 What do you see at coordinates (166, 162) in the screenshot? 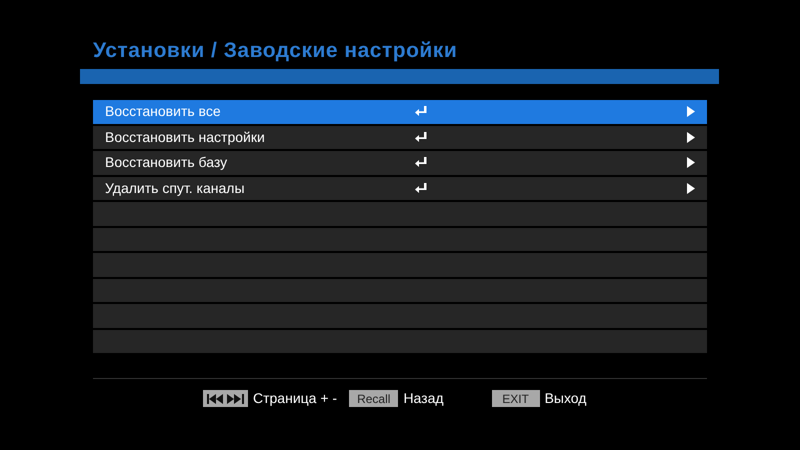
I see `menu-item-label: Восстановить базу` at bounding box center [166, 162].